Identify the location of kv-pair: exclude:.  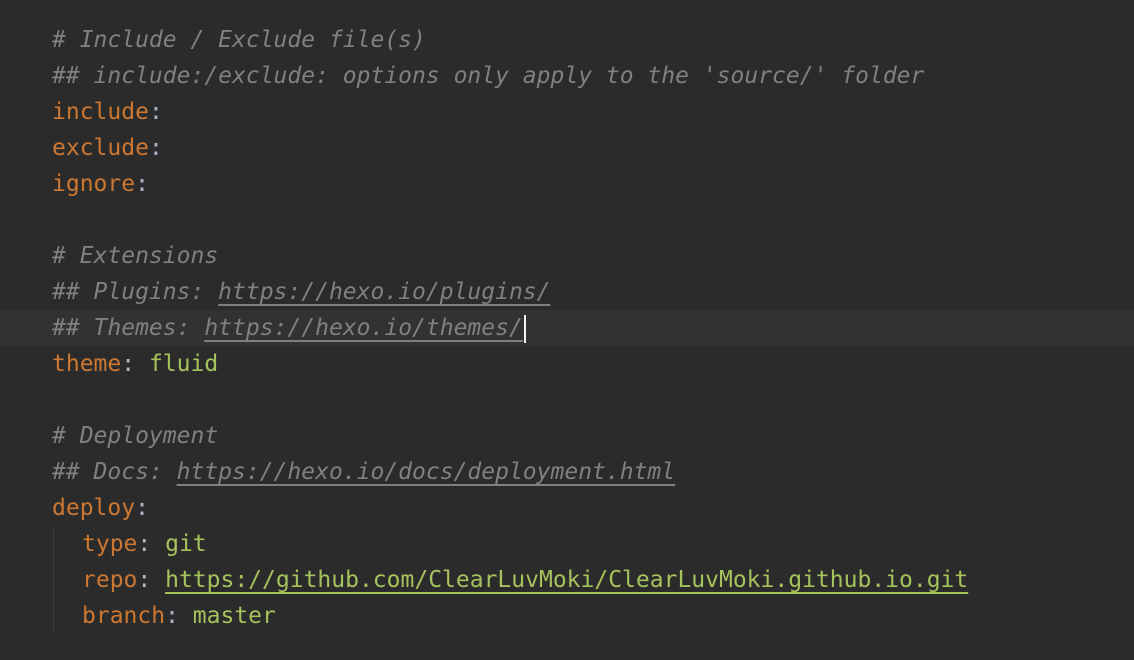
(107, 148).